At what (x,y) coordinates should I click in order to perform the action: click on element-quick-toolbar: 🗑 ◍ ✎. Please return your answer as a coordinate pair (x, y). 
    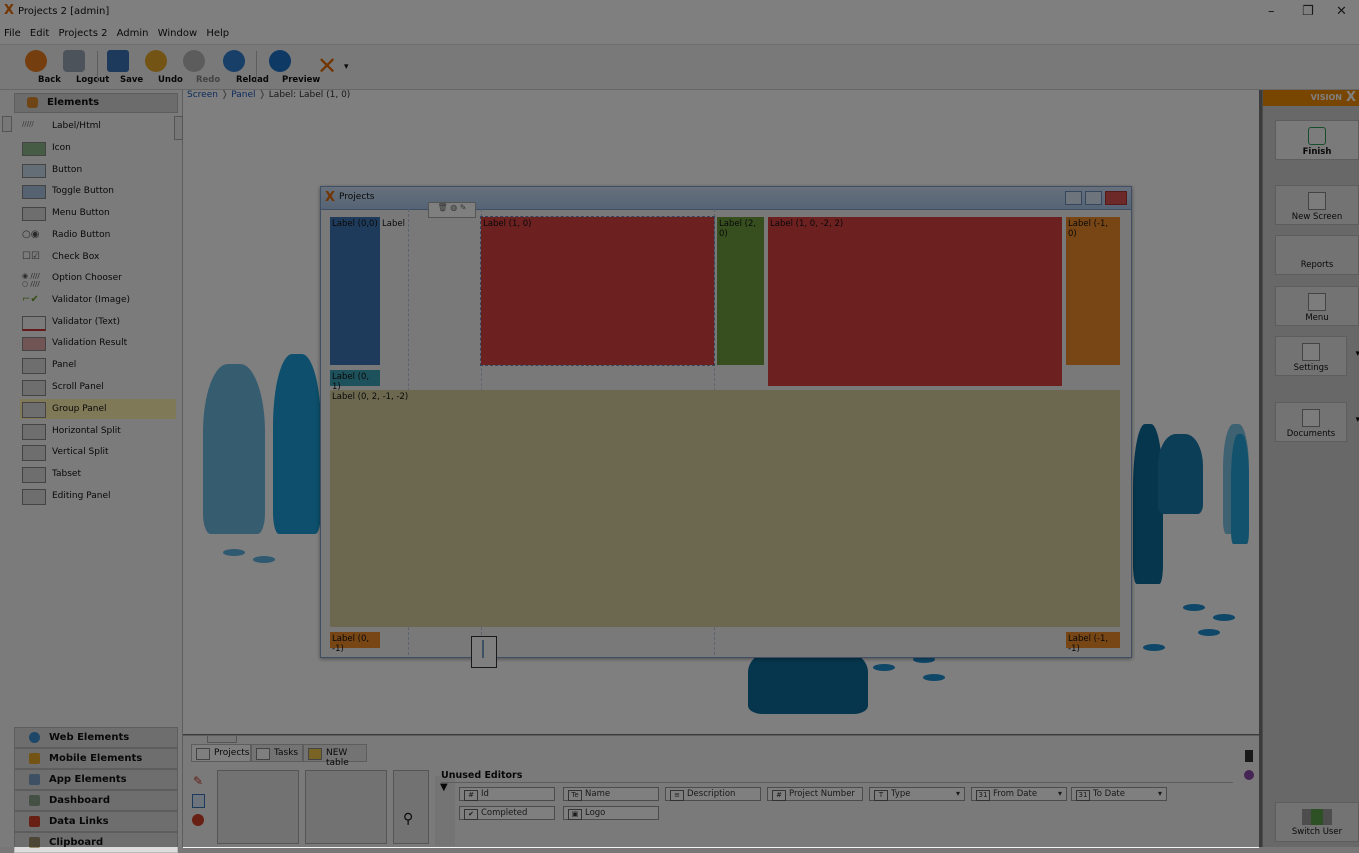
    Looking at the image, I should click on (452, 210).